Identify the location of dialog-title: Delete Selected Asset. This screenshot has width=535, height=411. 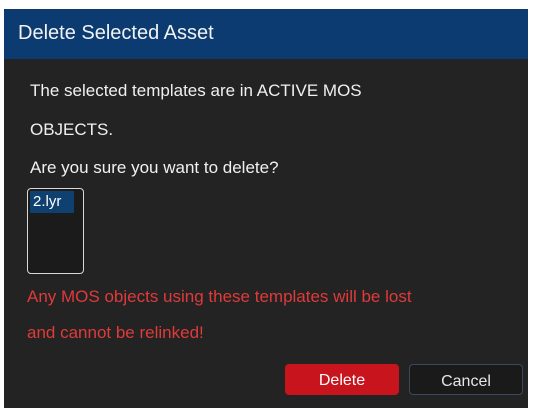
(116, 33).